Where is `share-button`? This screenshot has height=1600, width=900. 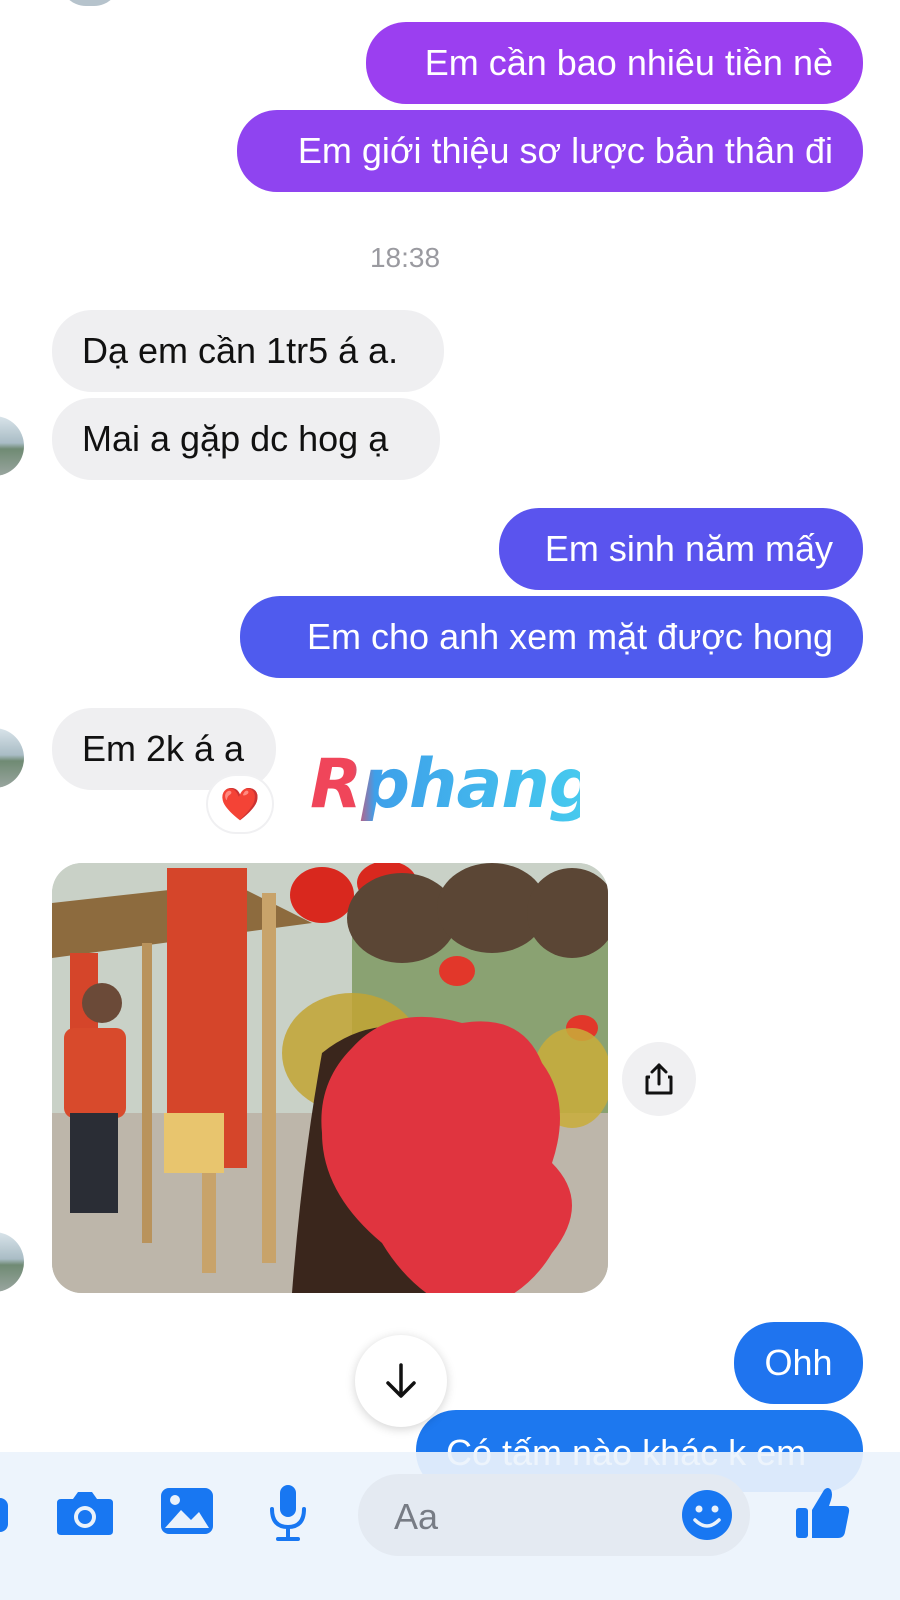
share-button is located at coordinates (659, 1079).